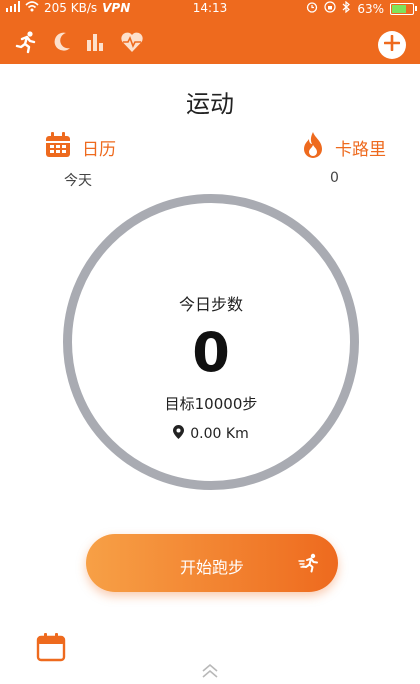 The image size is (420, 684). What do you see at coordinates (179, 434) in the screenshot?
I see `location-pin-icon` at bounding box center [179, 434].